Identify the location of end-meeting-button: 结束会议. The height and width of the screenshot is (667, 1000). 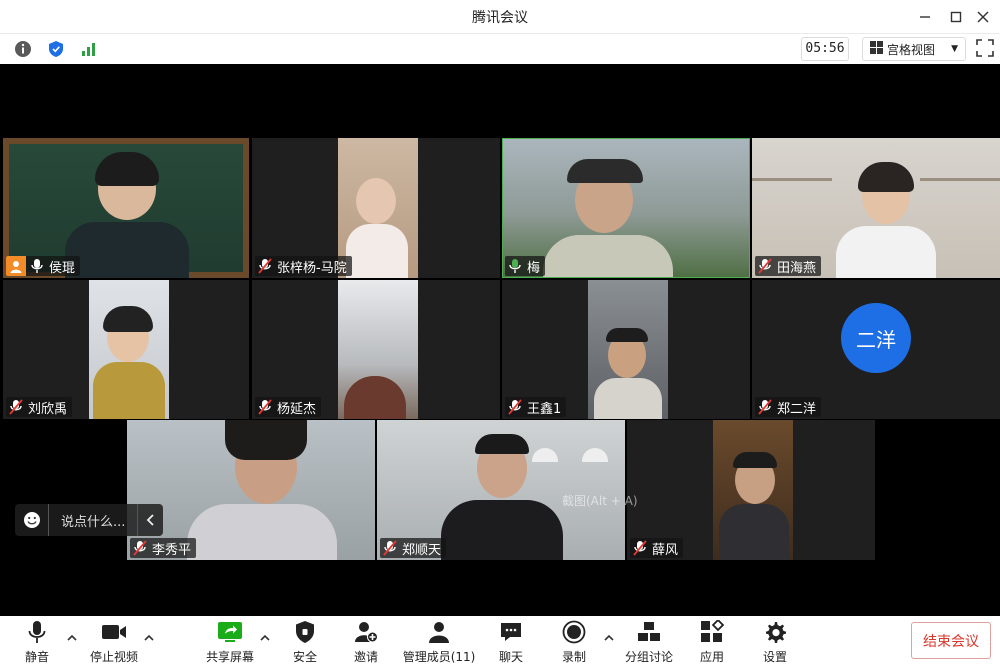
(951, 640).